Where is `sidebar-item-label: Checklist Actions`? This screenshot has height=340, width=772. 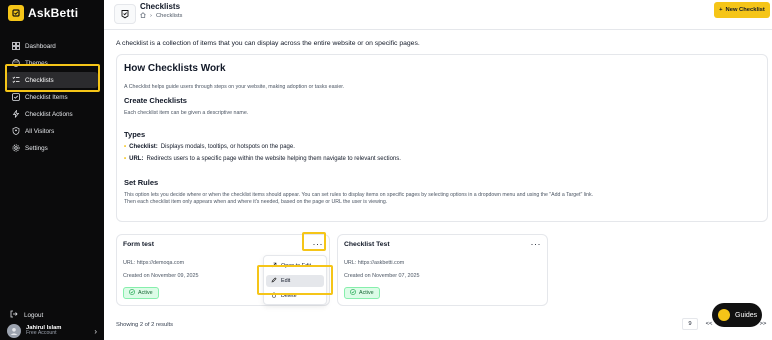
sidebar-item-label: Checklist Actions is located at coordinates (49, 114).